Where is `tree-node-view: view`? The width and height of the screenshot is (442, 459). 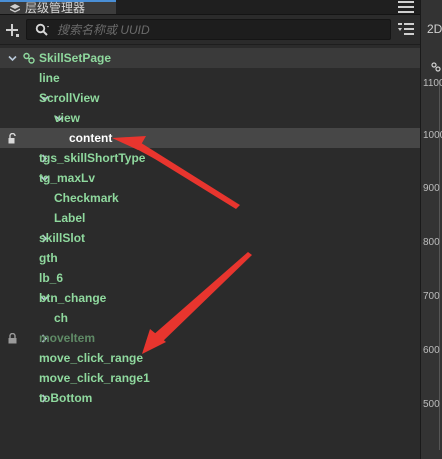
tree-node-view: view is located at coordinates (210, 118).